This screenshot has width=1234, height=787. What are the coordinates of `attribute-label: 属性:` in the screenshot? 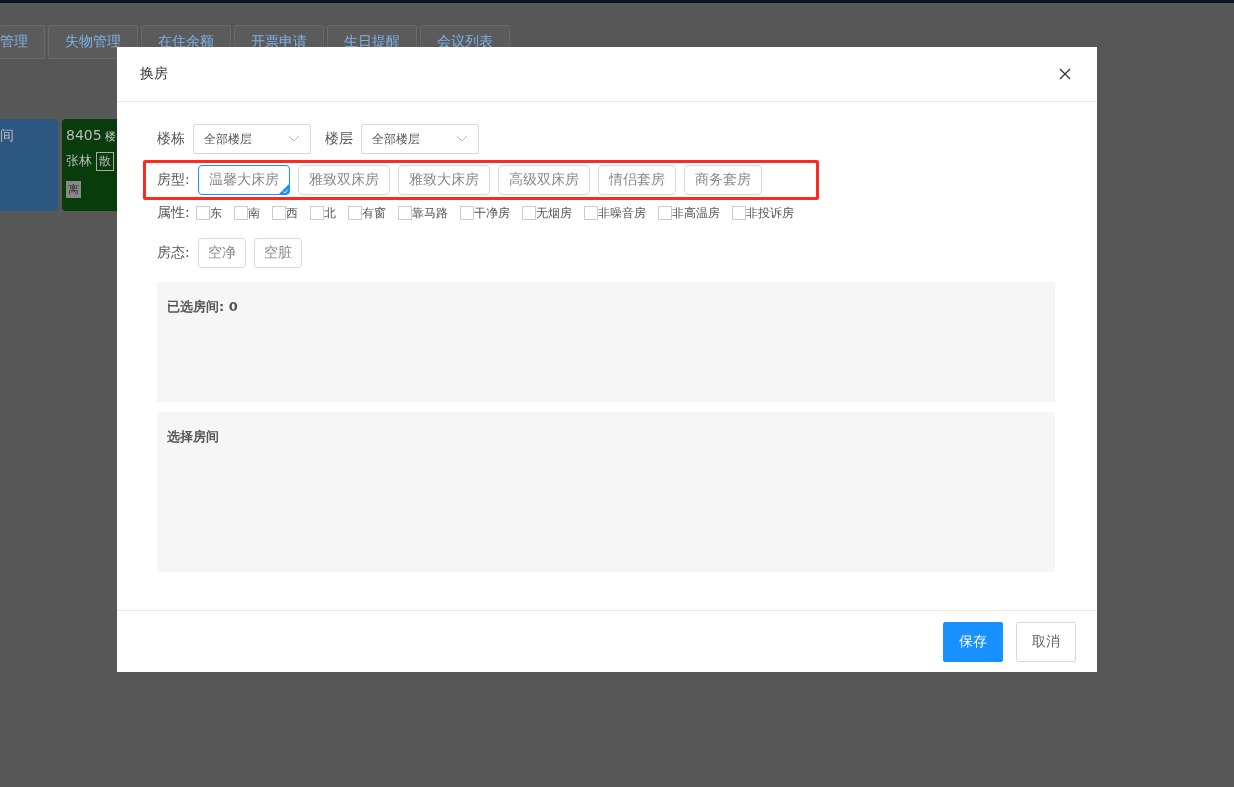 It's located at (173, 213).